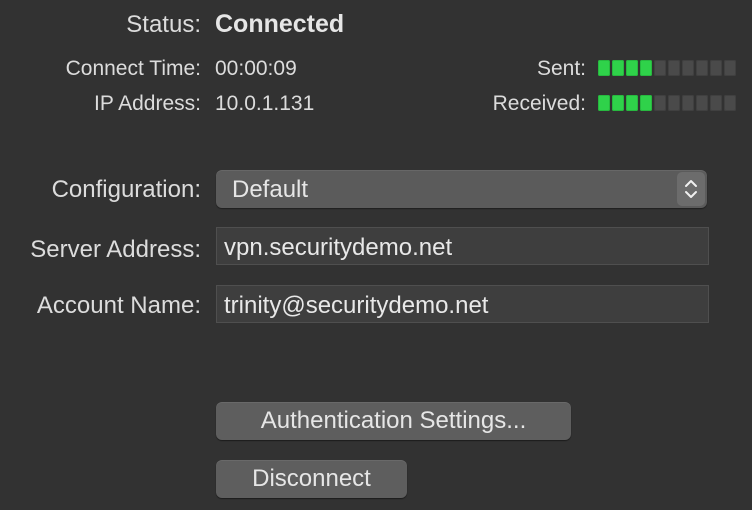 The width and height of the screenshot is (752, 510). What do you see at coordinates (356, 305) in the screenshot?
I see `account-name-value: trinity@securitydemo.net` at bounding box center [356, 305].